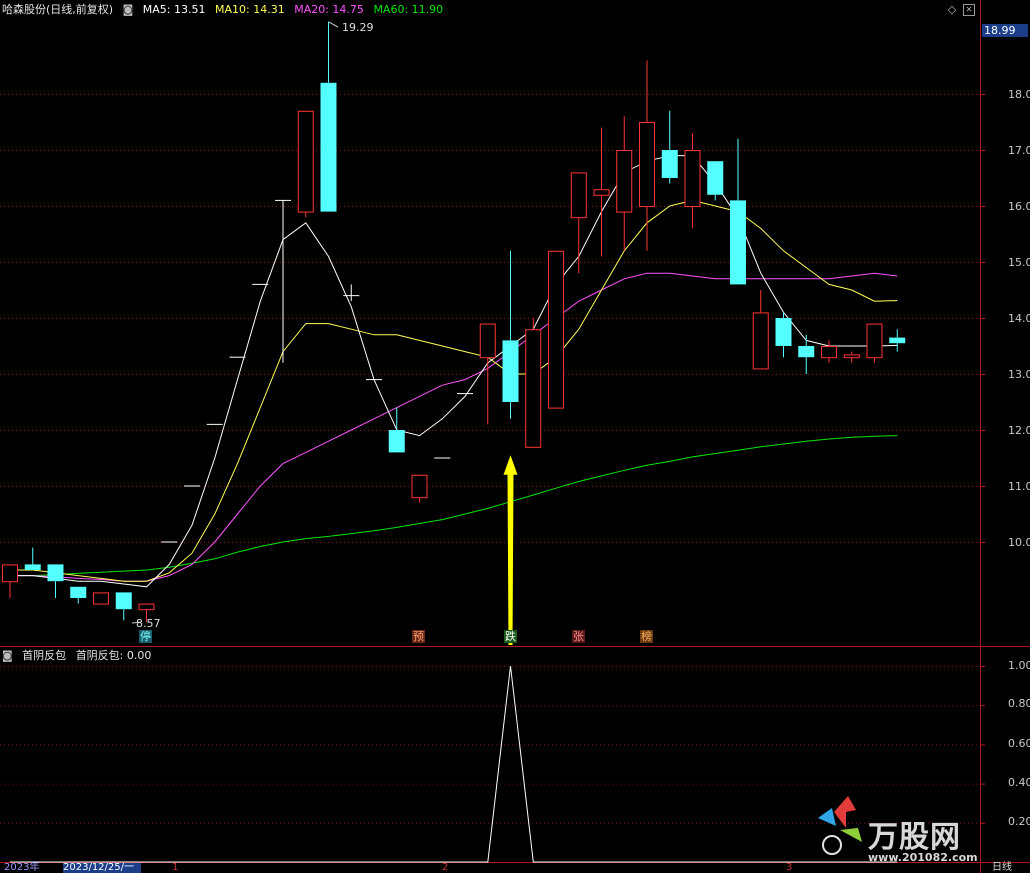  What do you see at coordinates (510, 636) in the screenshot?
I see `event-marker-drop: 跌` at bounding box center [510, 636].